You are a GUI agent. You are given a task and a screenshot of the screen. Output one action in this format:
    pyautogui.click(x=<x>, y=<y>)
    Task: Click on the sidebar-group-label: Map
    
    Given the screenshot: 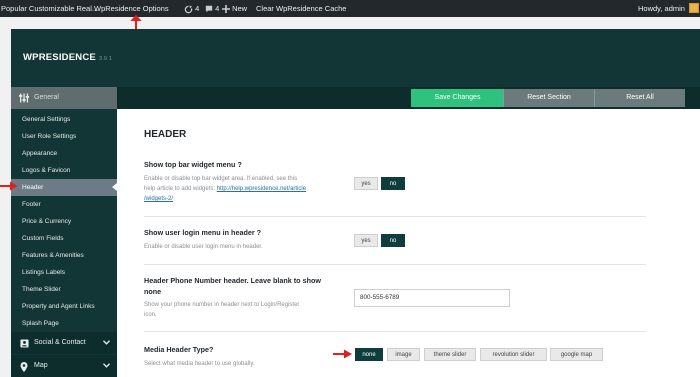 What is the action you would take?
    pyautogui.click(x=41, y=365)
    